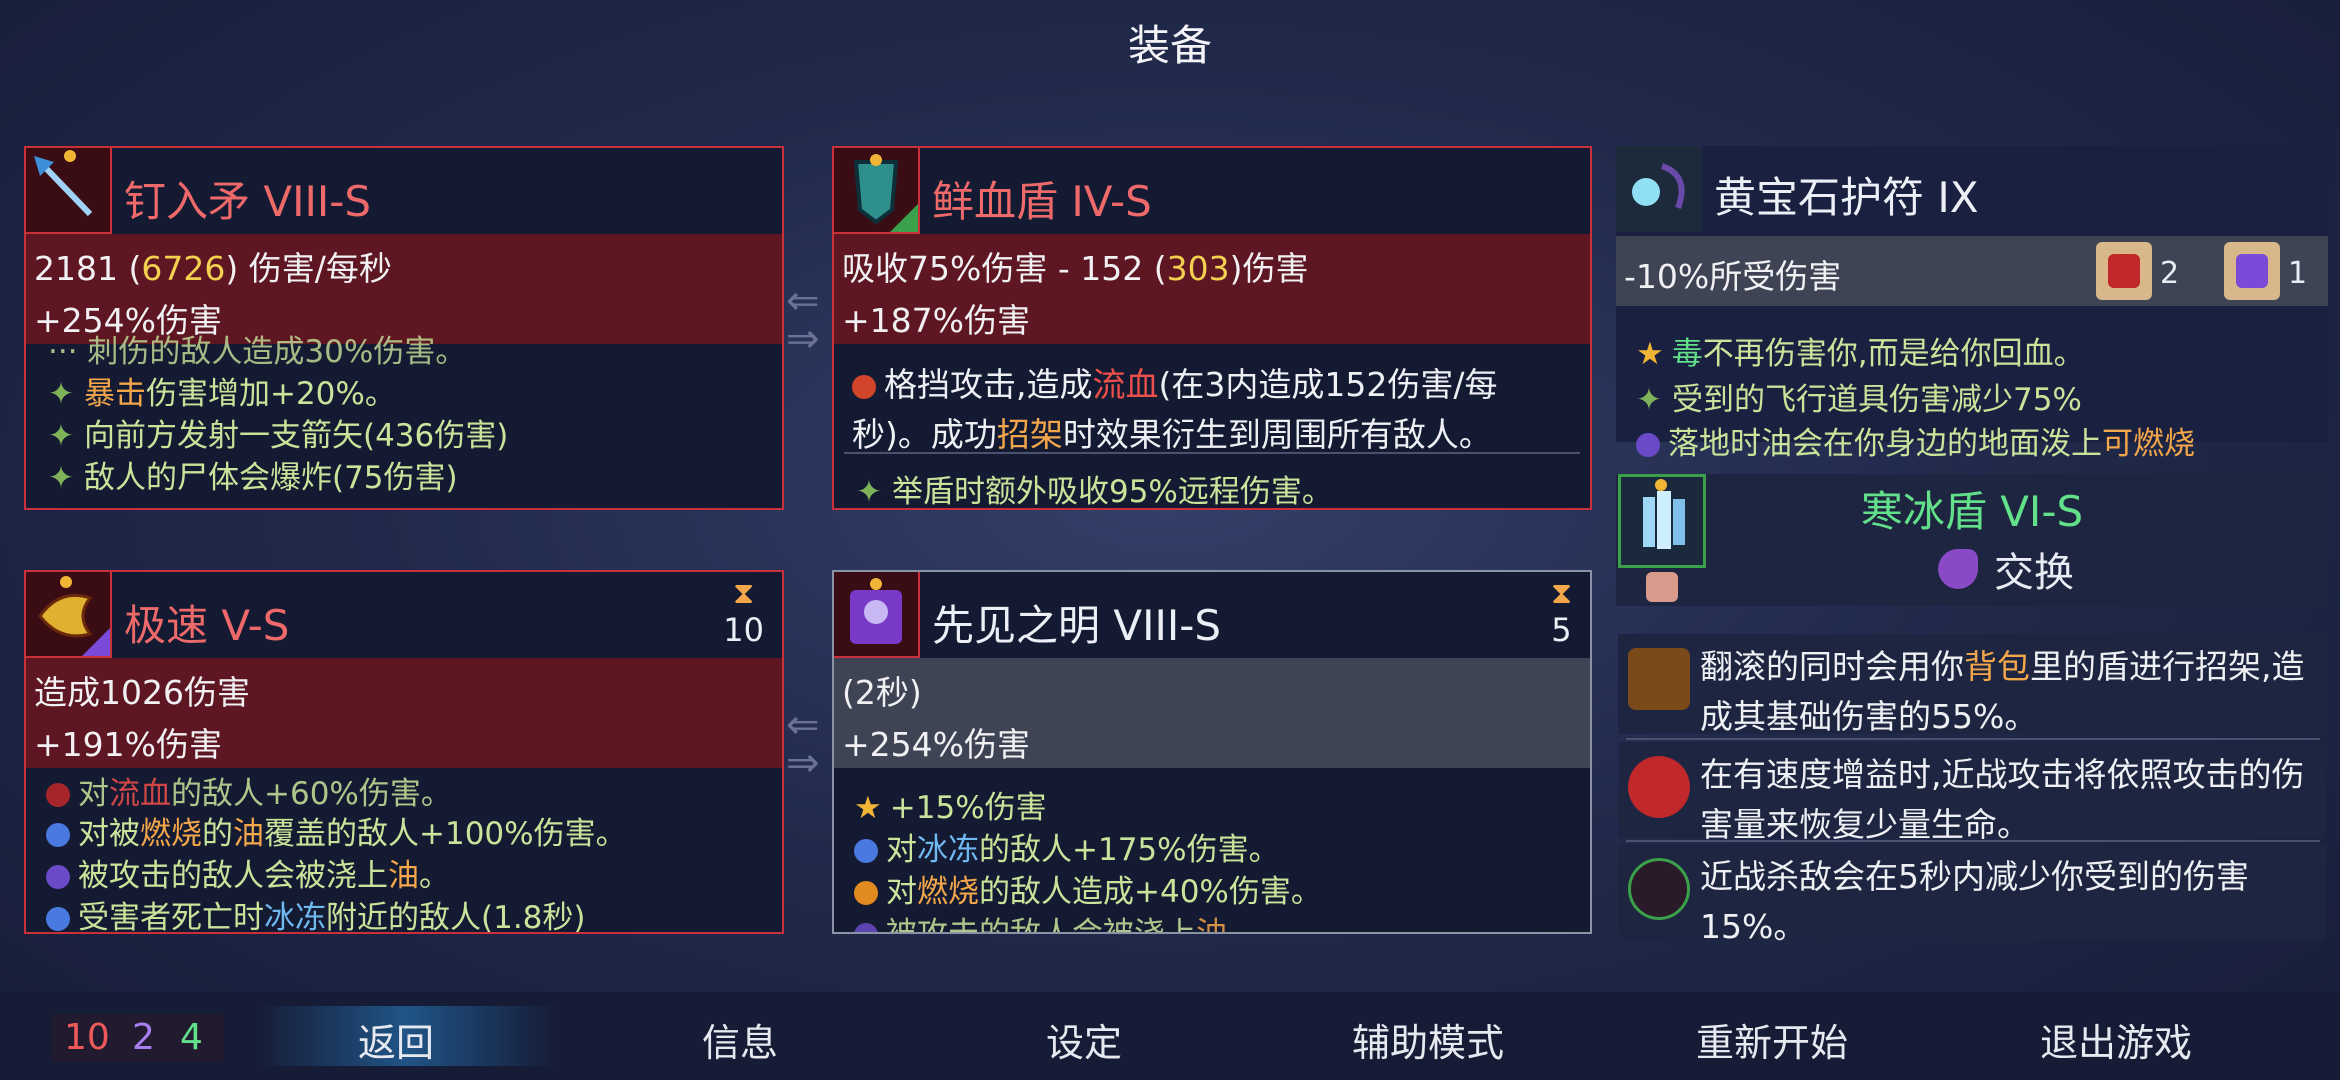  I want to click on blood-drop-icon, so click(864, 387).